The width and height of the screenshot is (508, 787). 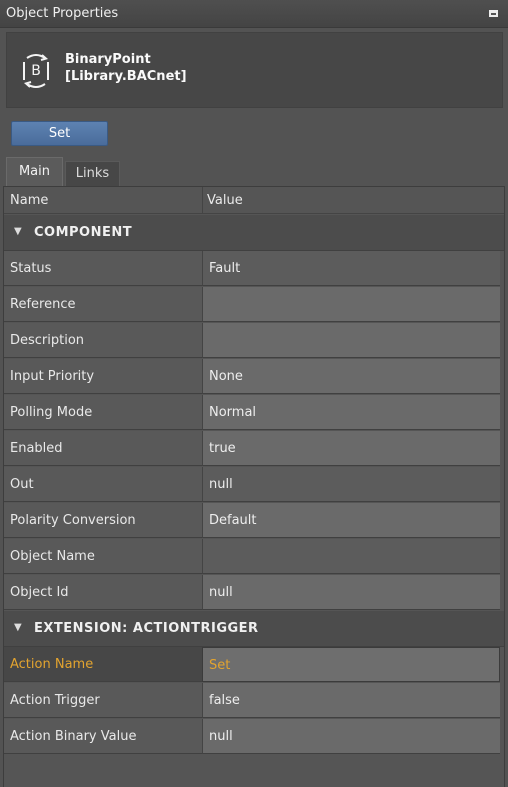 I want to click on tab-links: Links, so click(x=92, y=173).